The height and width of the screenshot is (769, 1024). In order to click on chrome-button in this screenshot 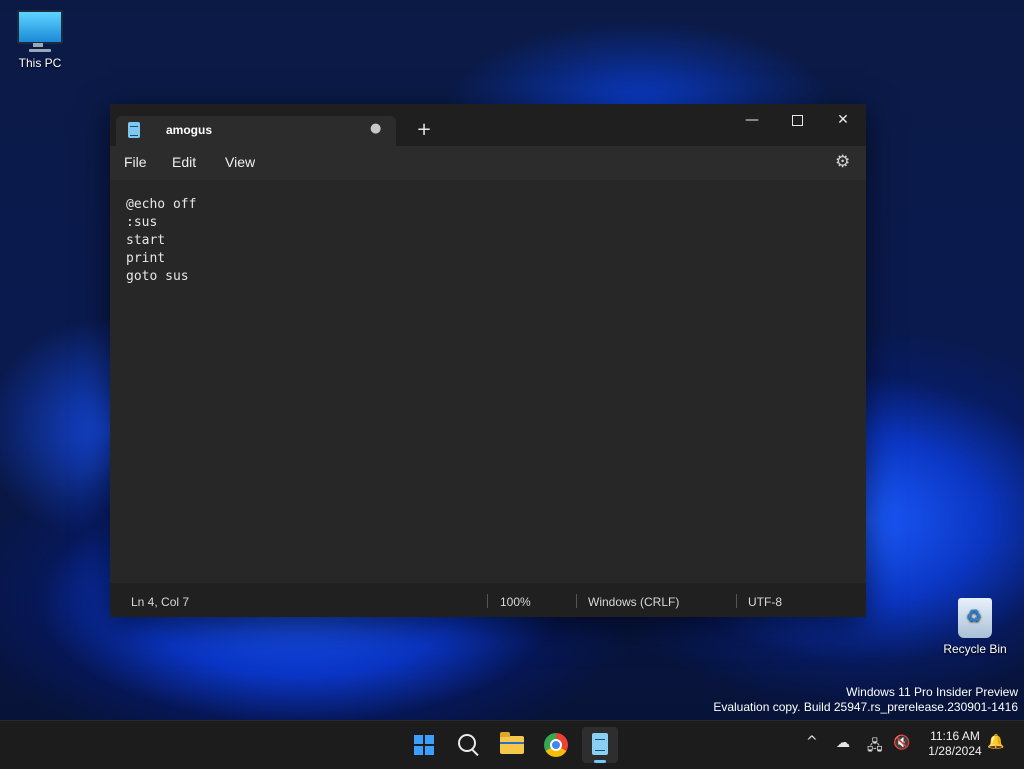, I will do `click(556, 745)`.